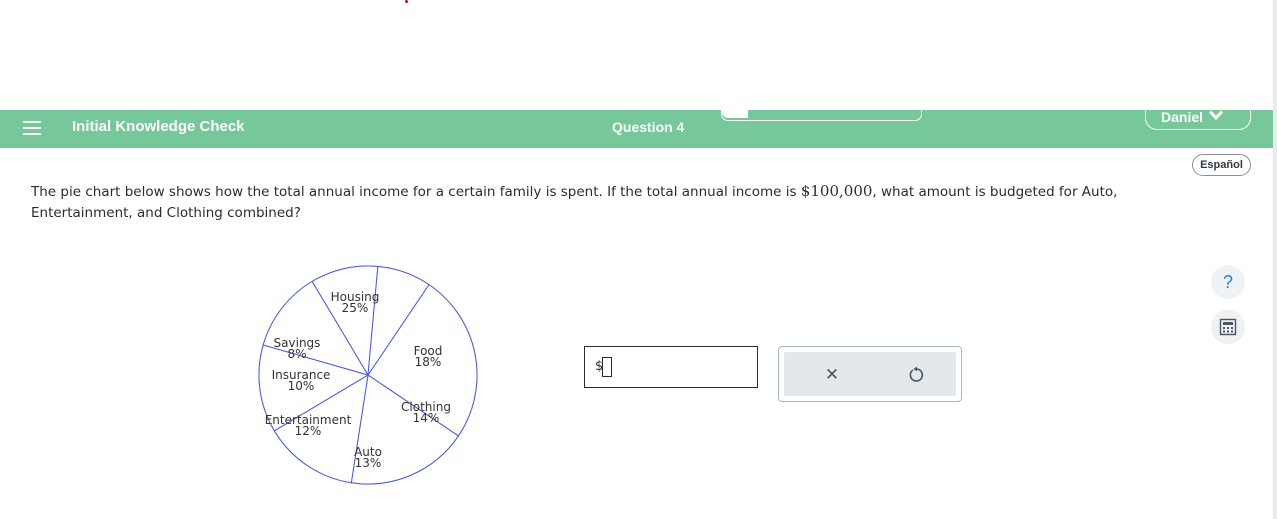 The image size is (1277, 519). Describe the element at coordinates (1221, 165) in the screenshot. I see `language-button: Español` at that location.